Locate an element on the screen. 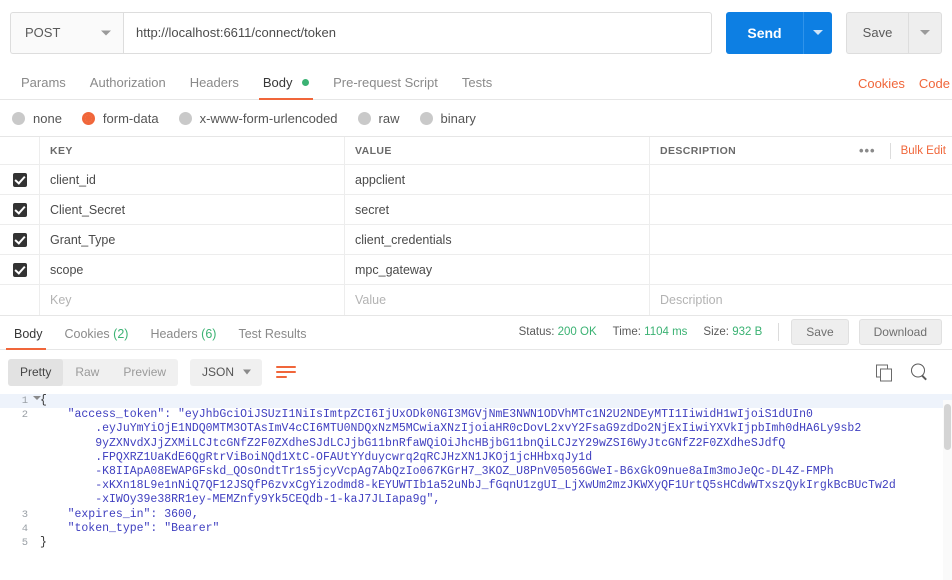 The width and height of the screenshot is (952, 580). row-value: client_credentials is located at coordinates (497, 239).